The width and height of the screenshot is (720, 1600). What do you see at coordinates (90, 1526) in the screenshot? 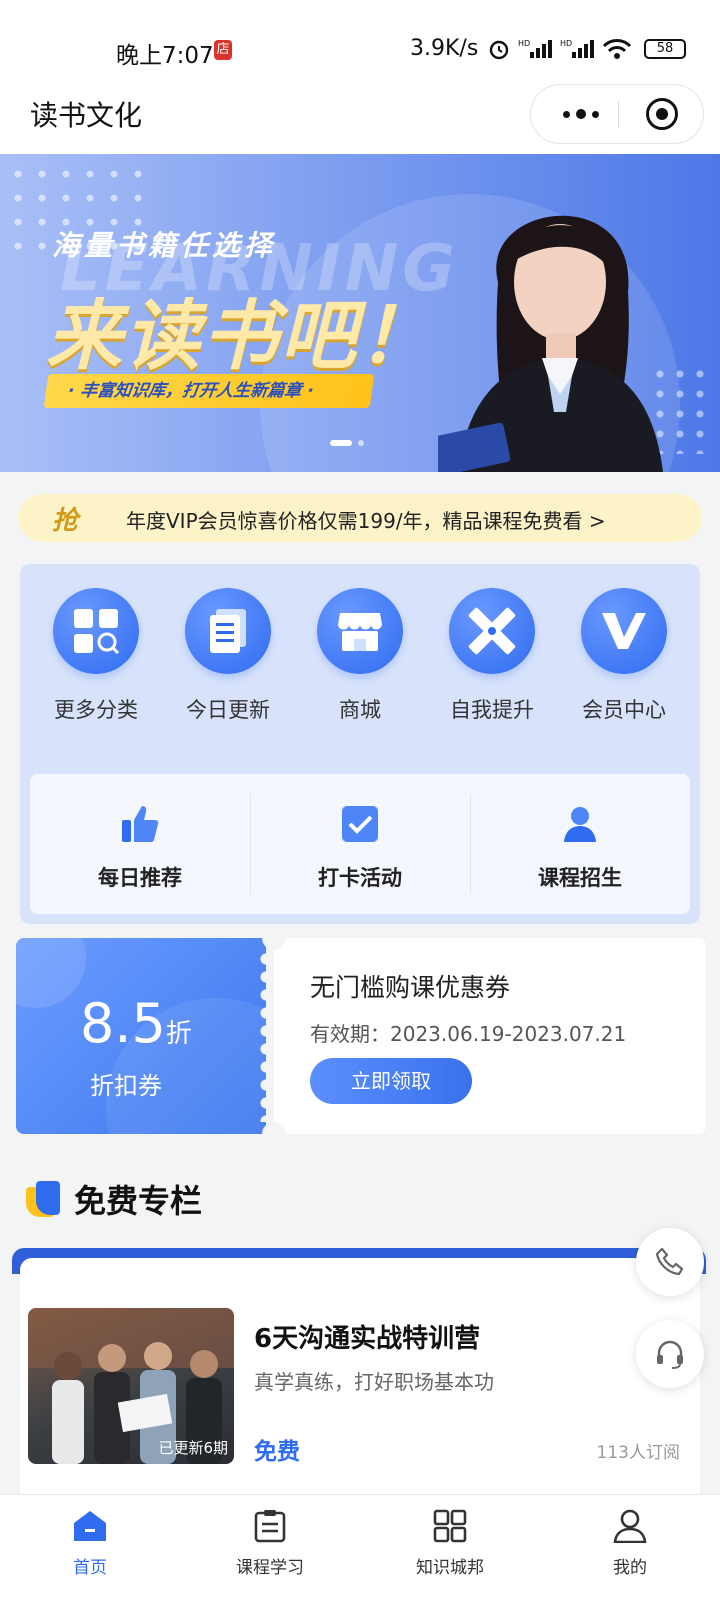
I see `home-icon` at bounding box center [90, 1526].